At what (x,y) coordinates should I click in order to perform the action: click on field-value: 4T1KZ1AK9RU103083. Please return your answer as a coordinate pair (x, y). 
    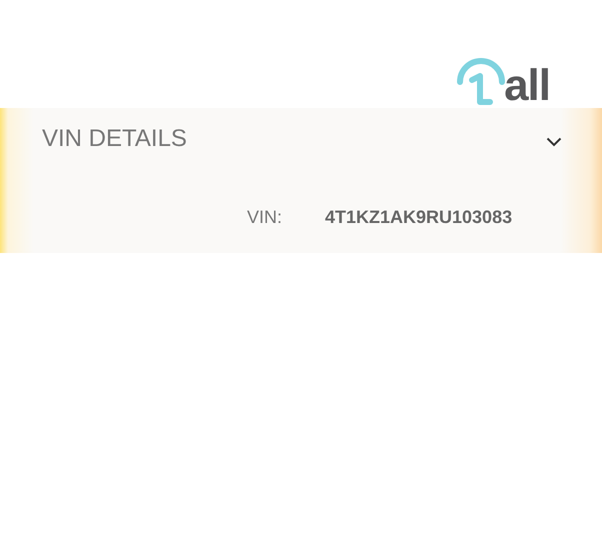
    Looking at the image, I should click on (418, 217).